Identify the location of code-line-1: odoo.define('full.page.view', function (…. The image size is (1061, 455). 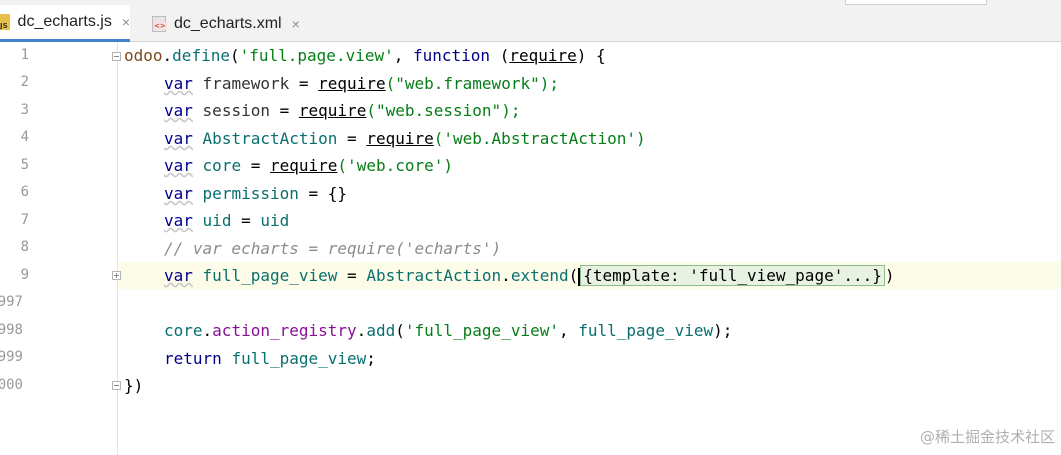
(365, 55).